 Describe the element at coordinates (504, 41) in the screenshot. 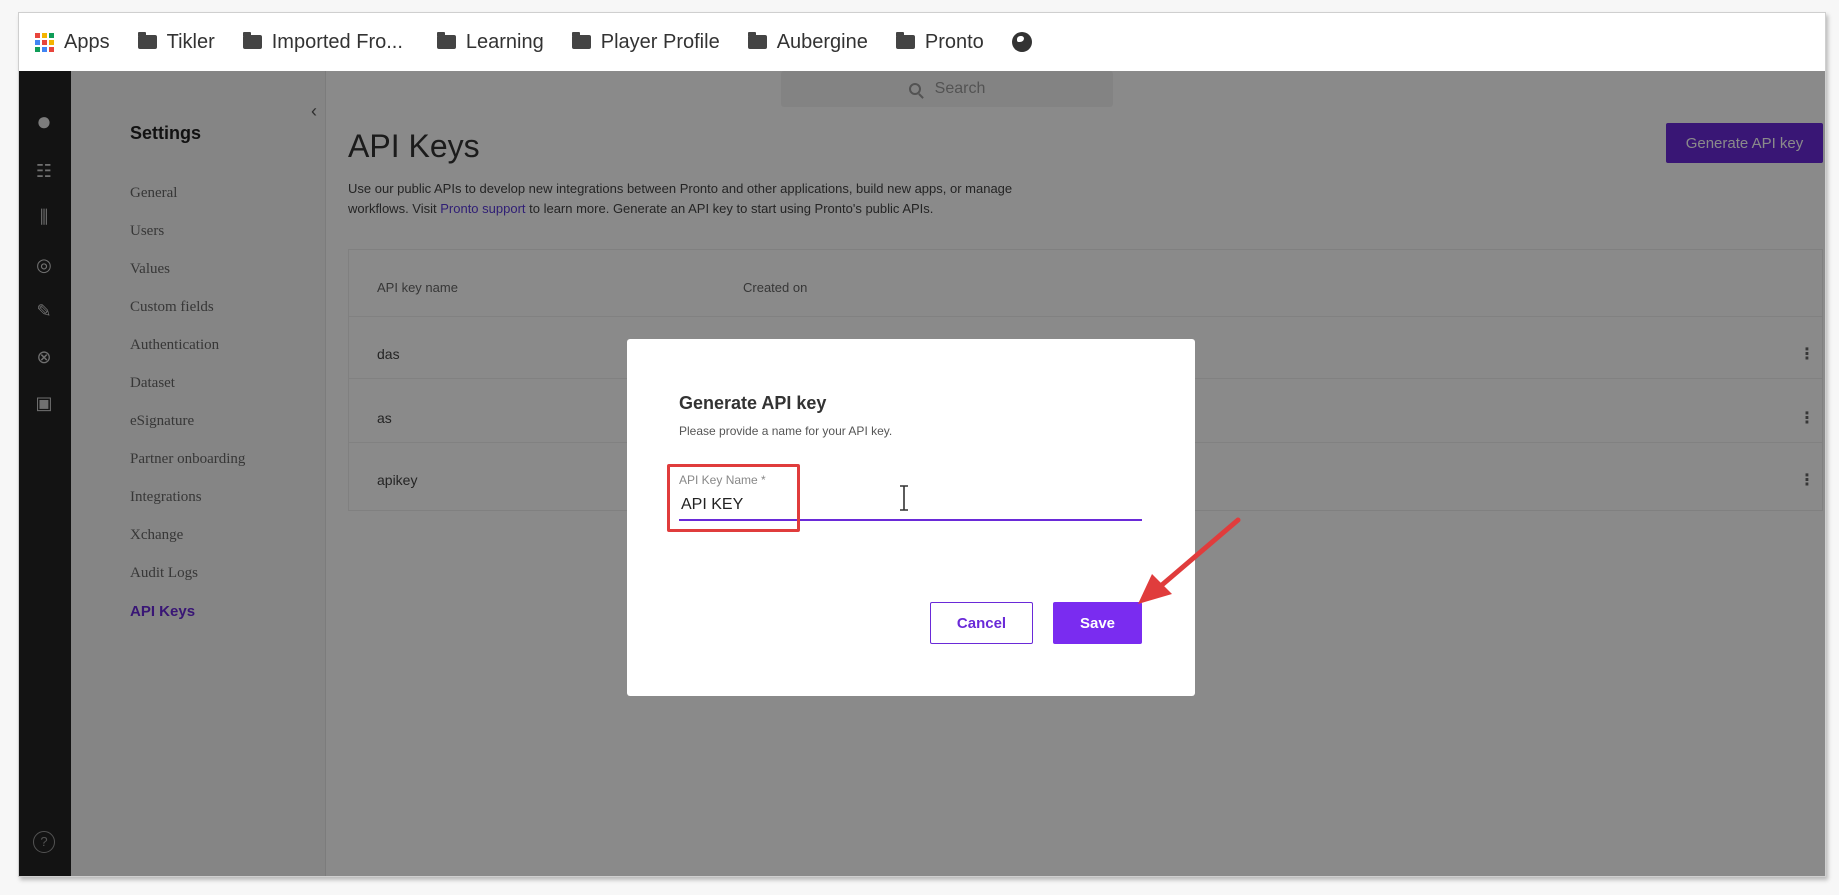

I see `bookmark-label: Learning` at that location.